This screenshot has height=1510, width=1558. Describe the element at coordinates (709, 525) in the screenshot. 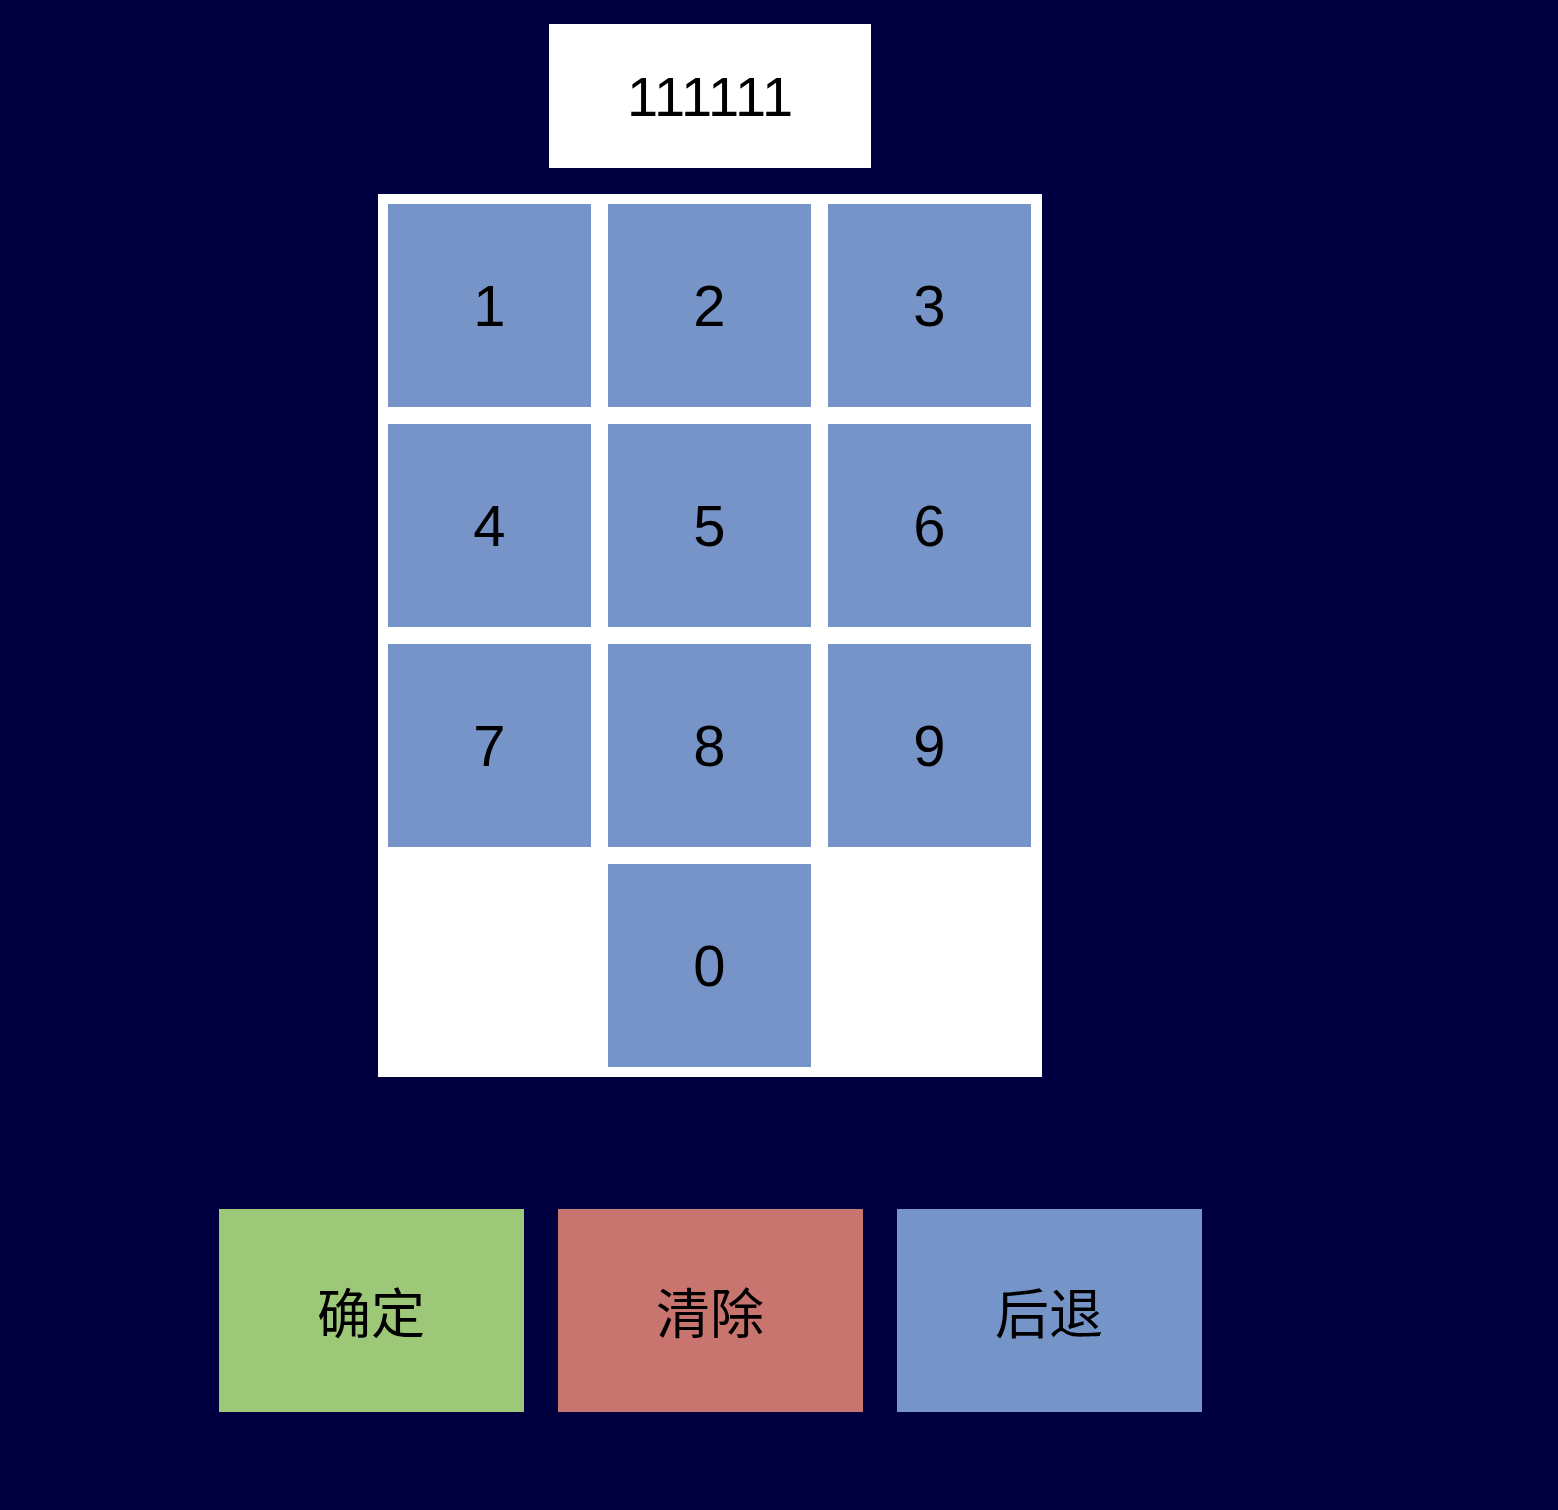

I see `digit-key: 5` at that location.